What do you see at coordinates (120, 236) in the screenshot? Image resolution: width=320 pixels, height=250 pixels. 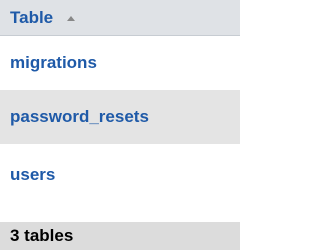 I see `table-count-footer: 3 tables` at bounding box center [120, 236].